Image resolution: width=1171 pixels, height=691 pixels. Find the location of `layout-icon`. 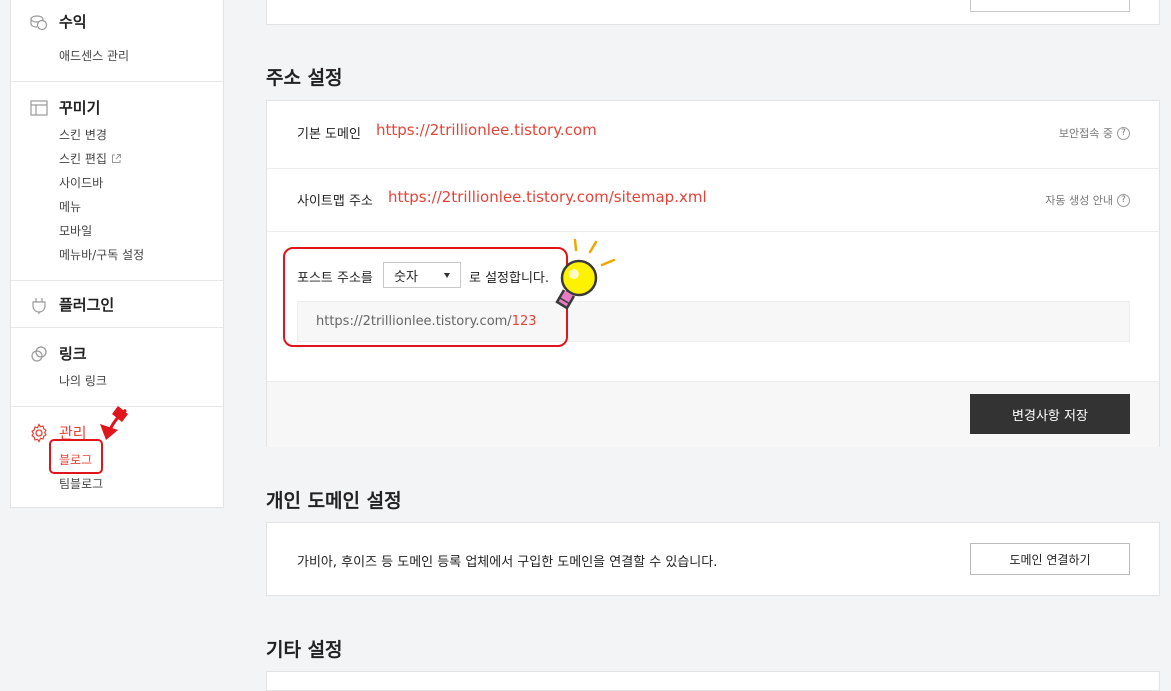

layout-icon is located at coordinates (39, 108).